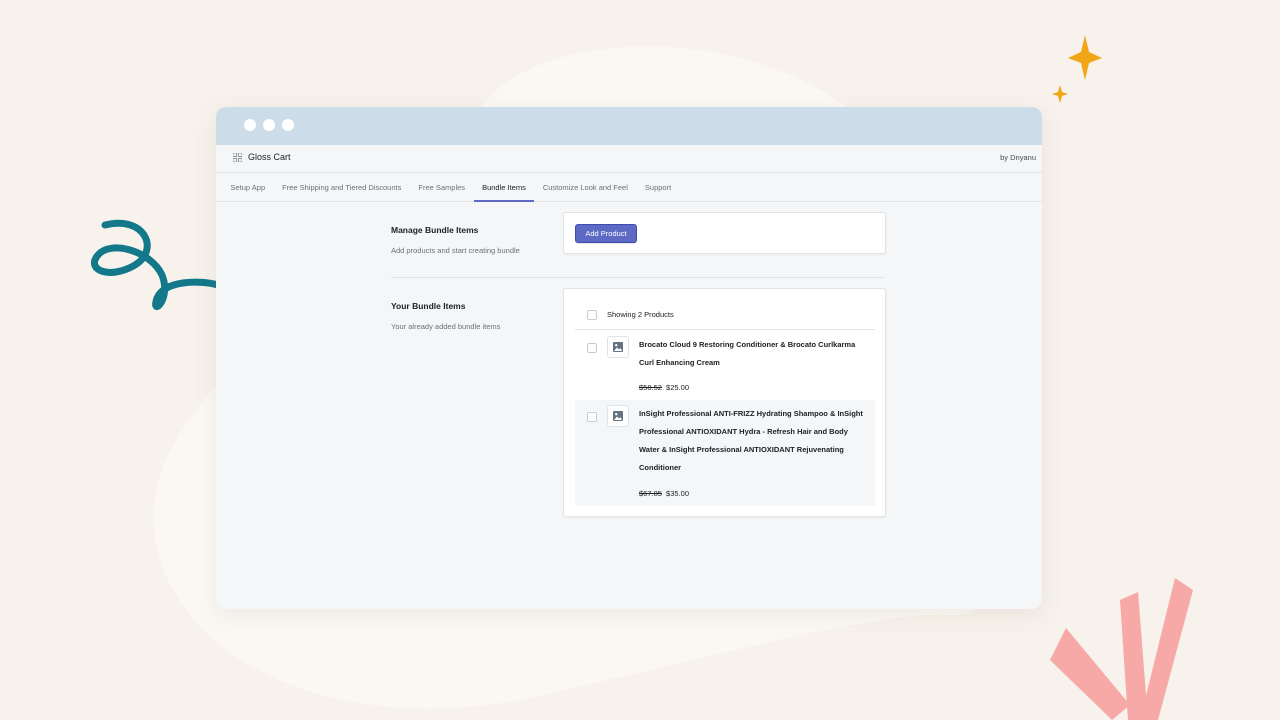 Image resolution: width=1280 pixels, height=720 pixels. I want to click on section-divider, so click(638, 277).